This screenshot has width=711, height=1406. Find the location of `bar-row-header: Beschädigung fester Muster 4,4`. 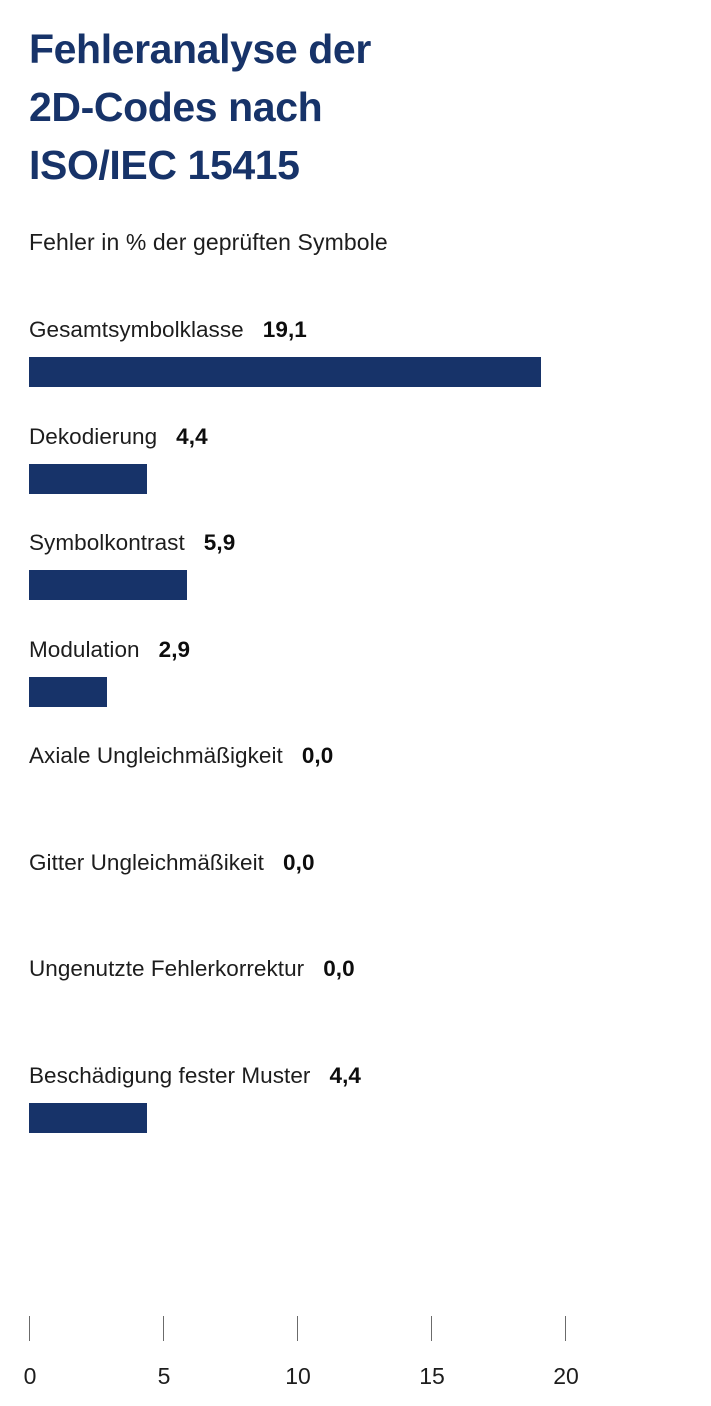

bar-row-header: Beschädigung fester Muster 4,4 is located at coordinates (195, 1076).